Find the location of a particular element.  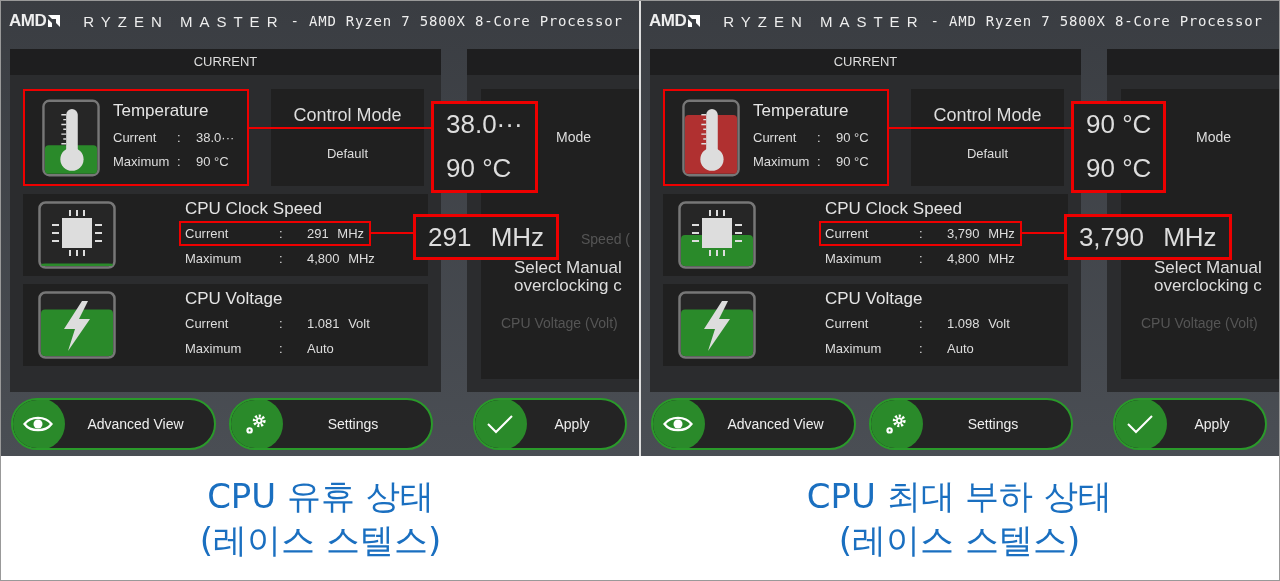

row-value: 38.0··· is located at coordinates (215, 138).